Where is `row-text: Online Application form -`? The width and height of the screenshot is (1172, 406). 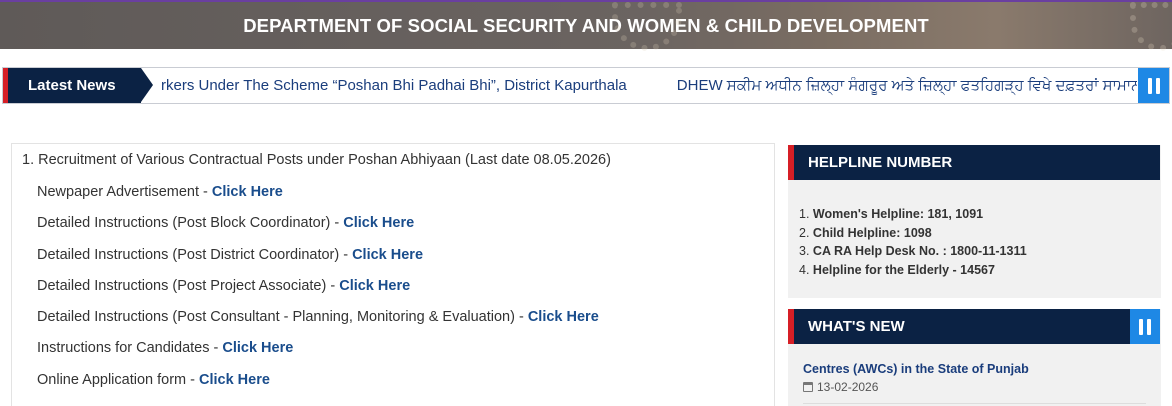 row-text: Online Application form - is located at coordinates (118, 379).